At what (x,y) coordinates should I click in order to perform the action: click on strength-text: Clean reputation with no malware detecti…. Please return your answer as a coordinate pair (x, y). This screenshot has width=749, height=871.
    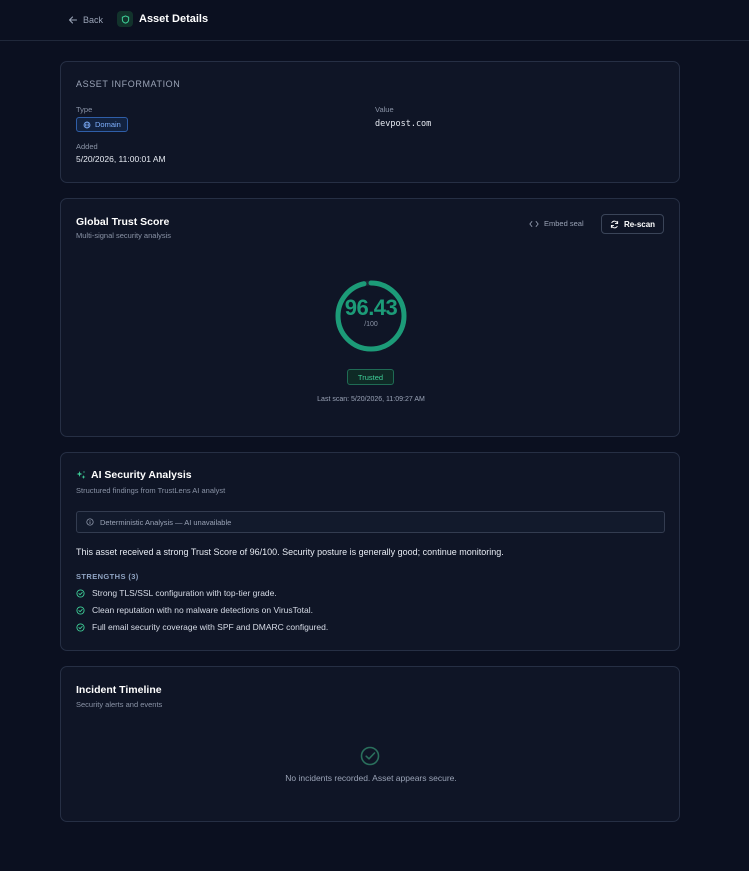
    Looking at the image, I should click on (202, 610).